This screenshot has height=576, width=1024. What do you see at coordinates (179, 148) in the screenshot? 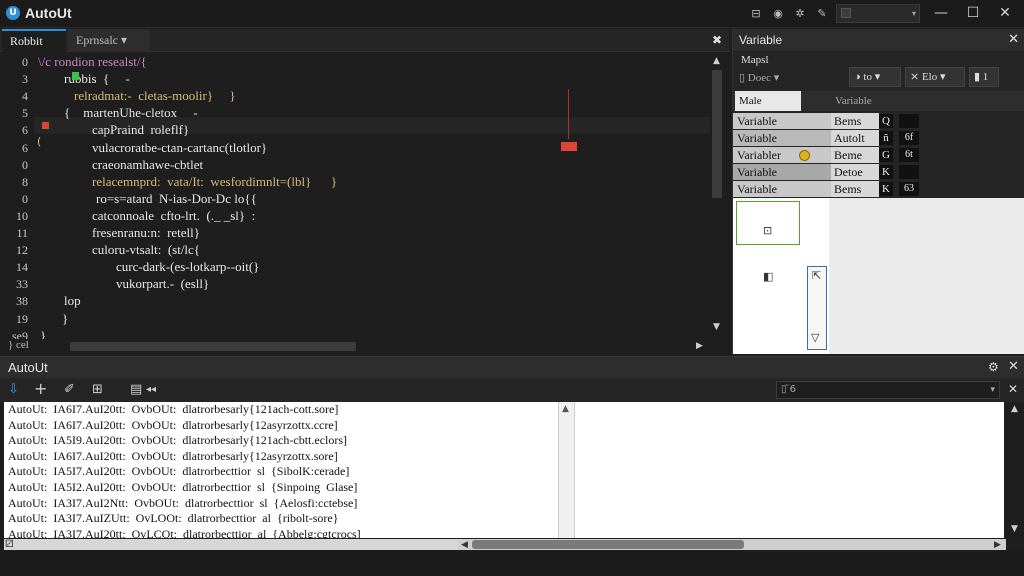
I see `code-line: vulacroratbe-ctan-cartanc(tlotlor}` at bounding box center [179, 148].